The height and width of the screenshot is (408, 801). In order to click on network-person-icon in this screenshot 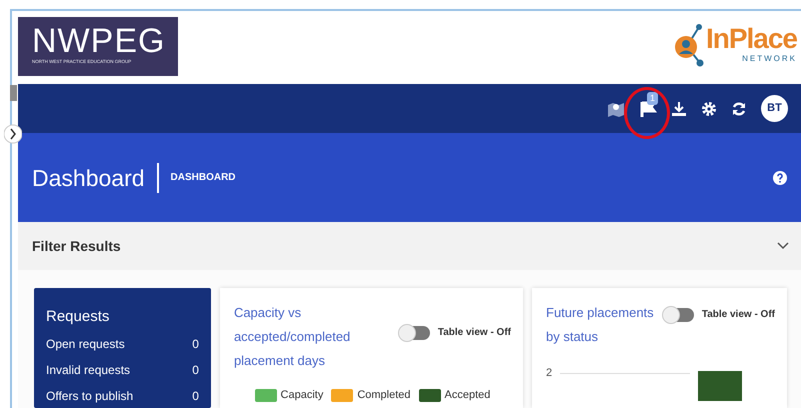, I will do `click(689, 45)`.